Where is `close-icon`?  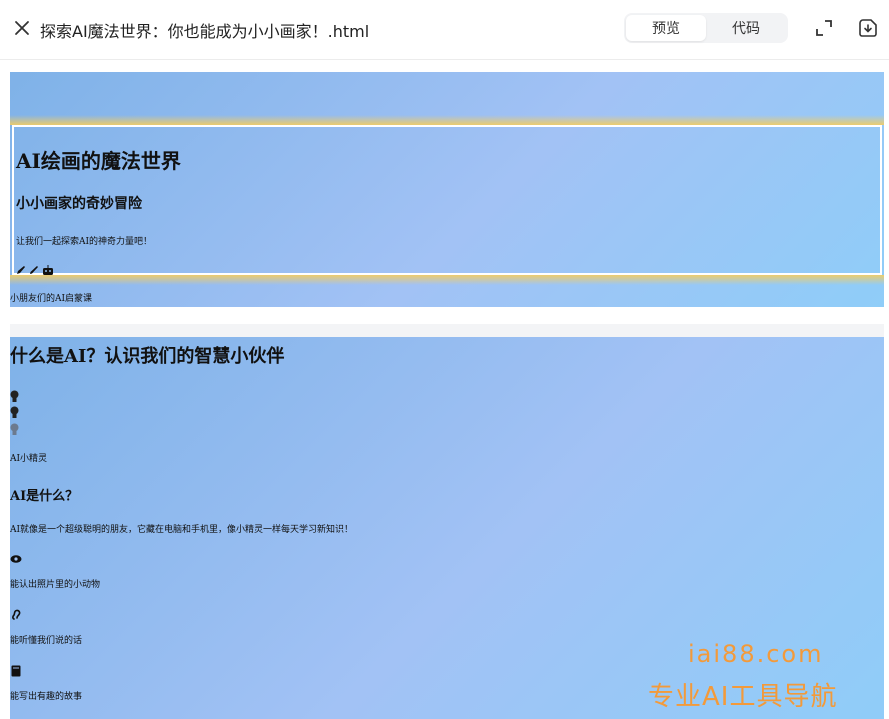 close-icon is located at coordinates (22, 28).